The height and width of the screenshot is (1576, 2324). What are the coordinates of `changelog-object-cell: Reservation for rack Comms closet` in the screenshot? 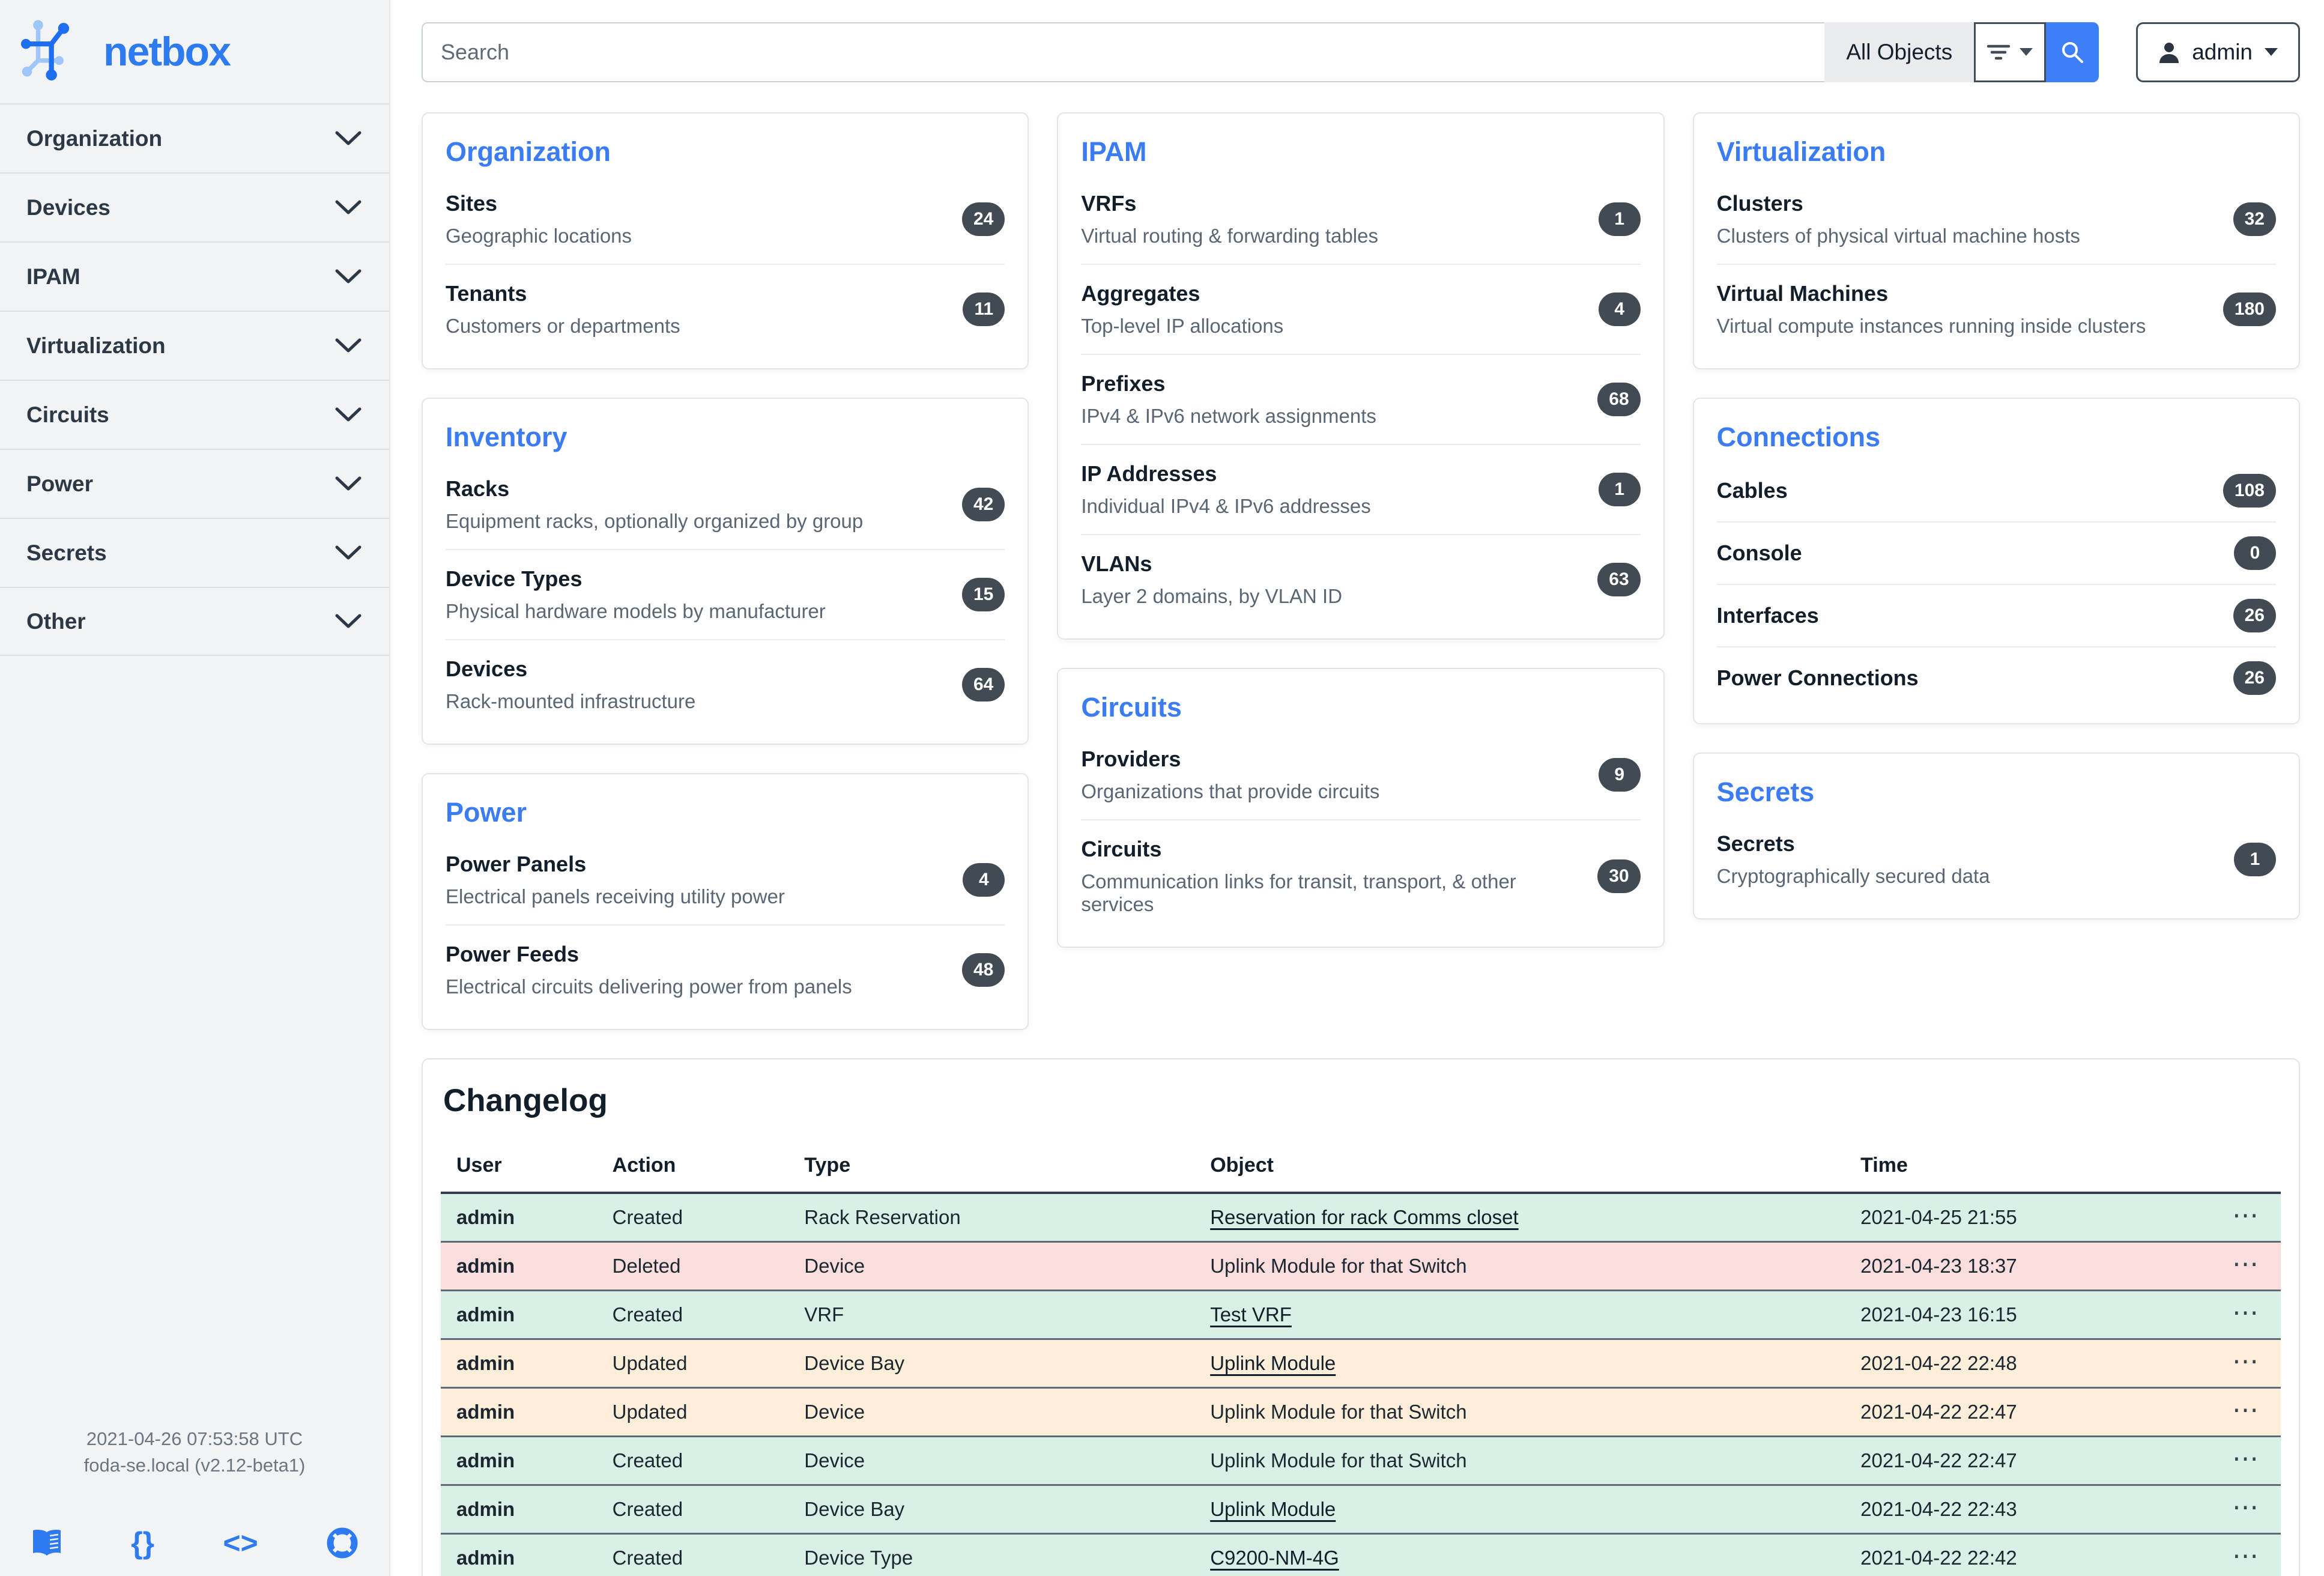 It's located at (1519, 1217).